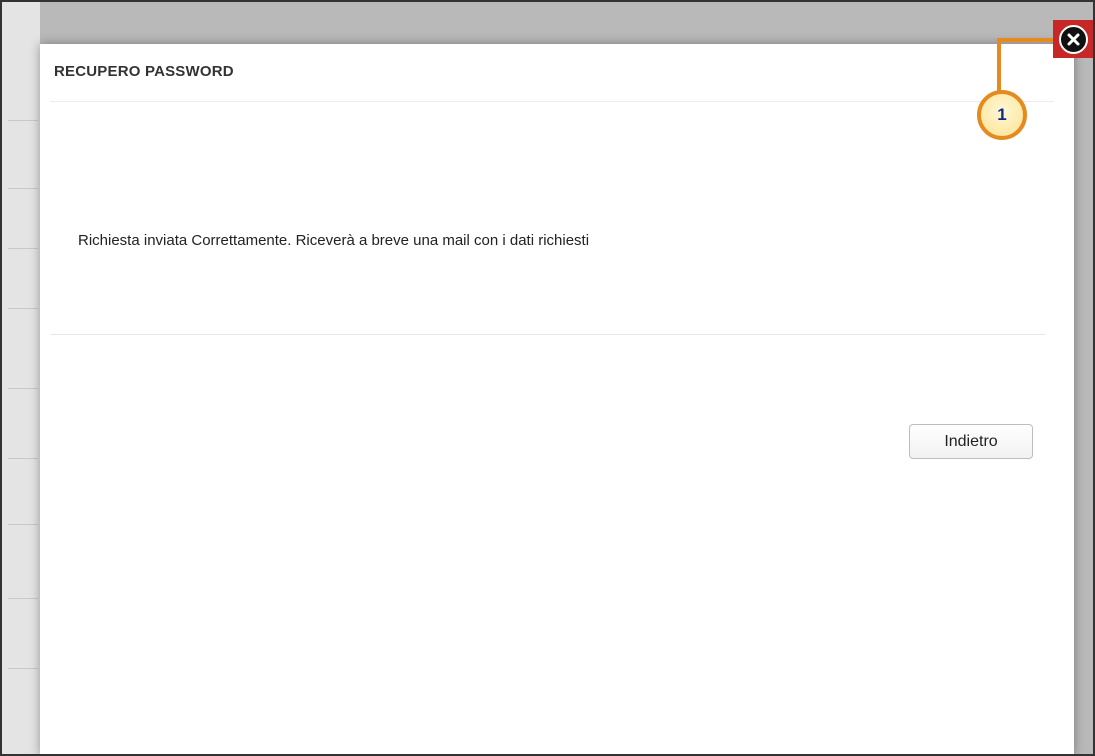  I want to click on background-page, so click(21, 379).